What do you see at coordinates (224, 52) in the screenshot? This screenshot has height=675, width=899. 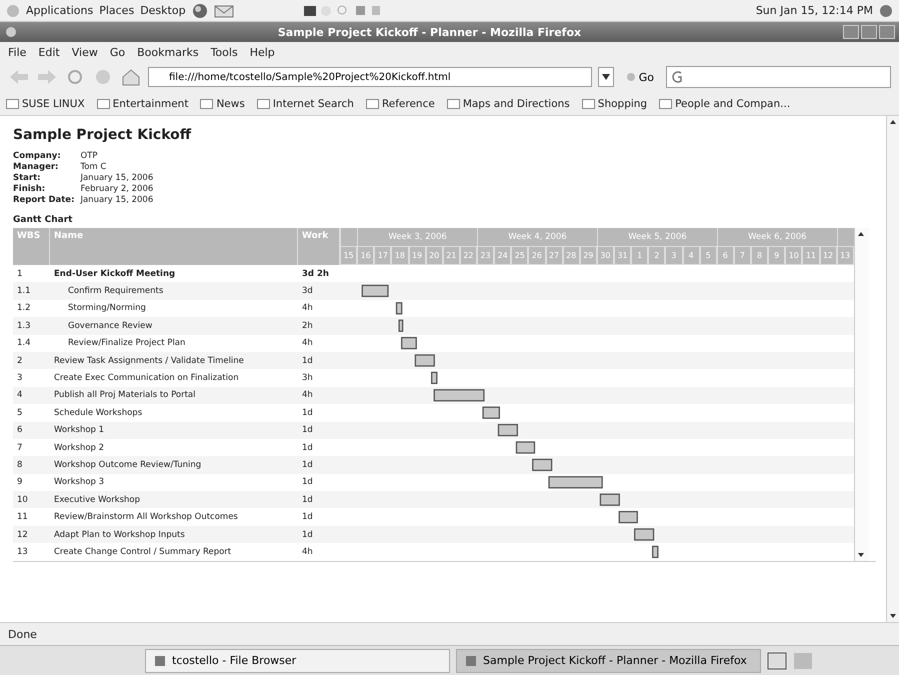 I see `menu-item: Tools` at bounding box center [224, 52].